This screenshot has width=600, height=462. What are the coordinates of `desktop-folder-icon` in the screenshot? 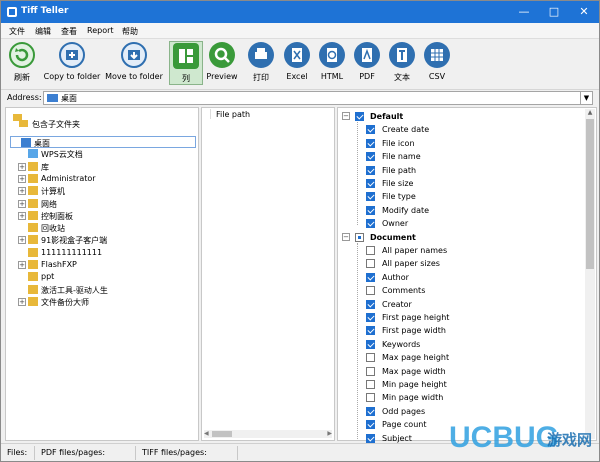 It's located at (52, 98).